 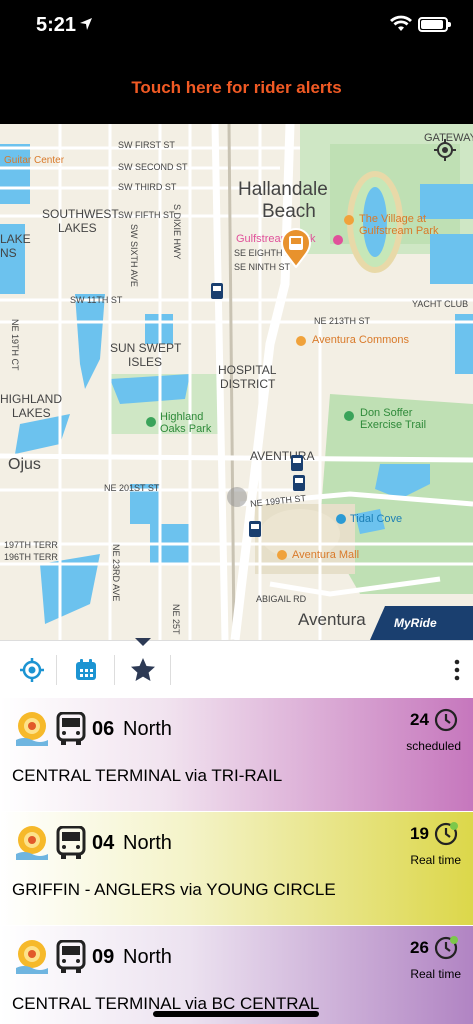 I want to click on map-label: SW 11TH ST, so click(x=96, y=300).